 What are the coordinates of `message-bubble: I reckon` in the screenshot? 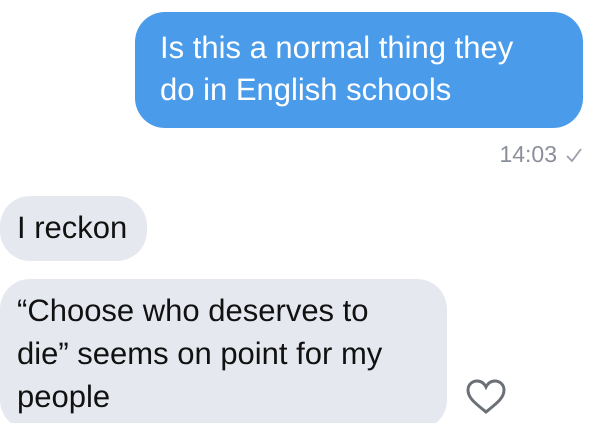 It's located at (74, 228).